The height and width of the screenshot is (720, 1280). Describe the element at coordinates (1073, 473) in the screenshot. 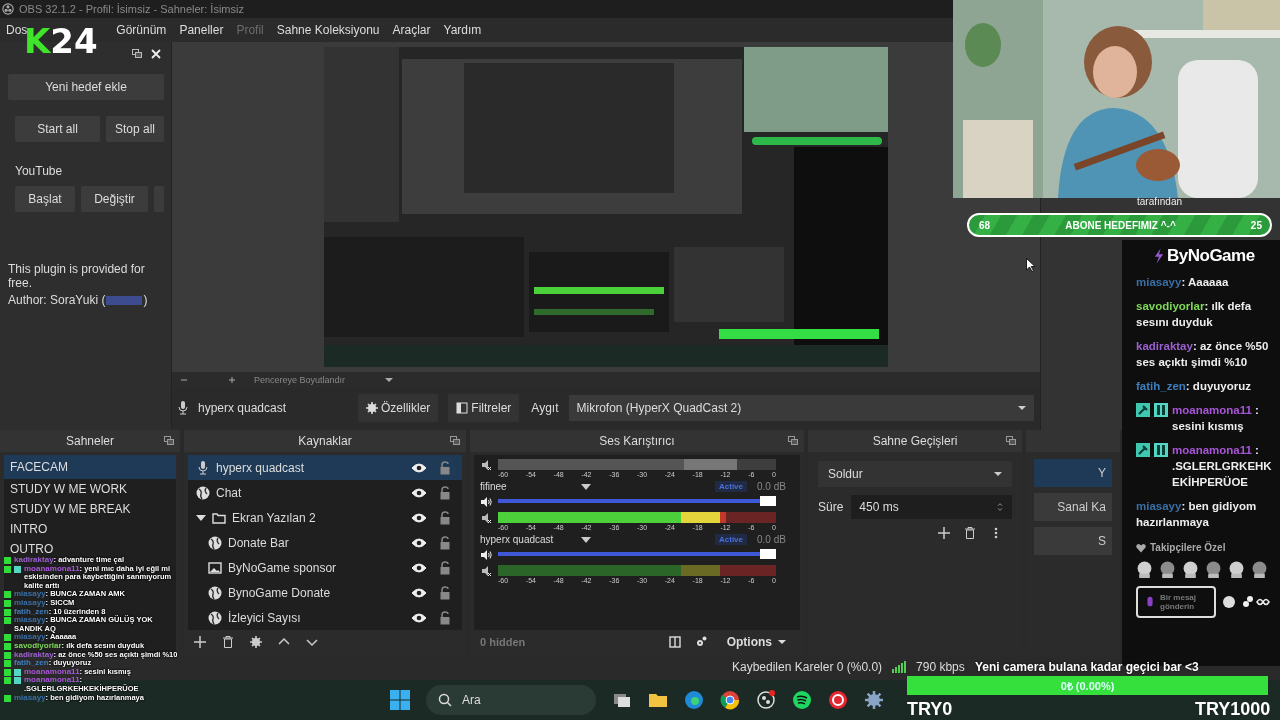

I see `control-button: Y` at that location.